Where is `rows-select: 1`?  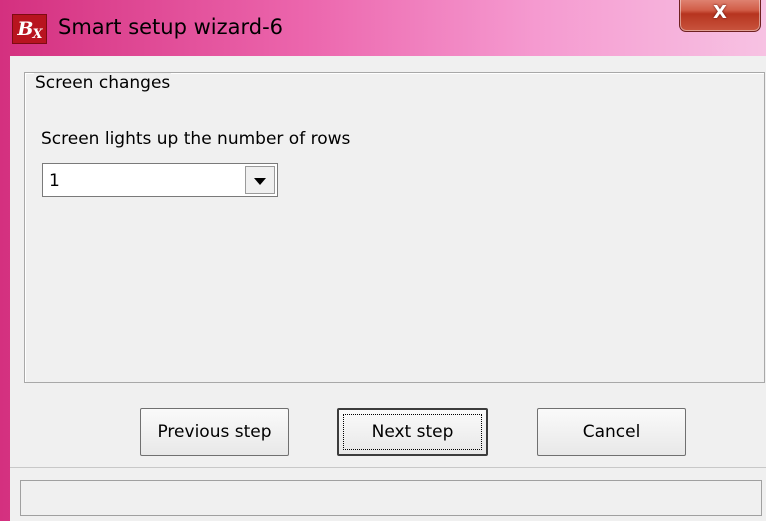 rows-select: 1 is located at coordinates (160, 180).